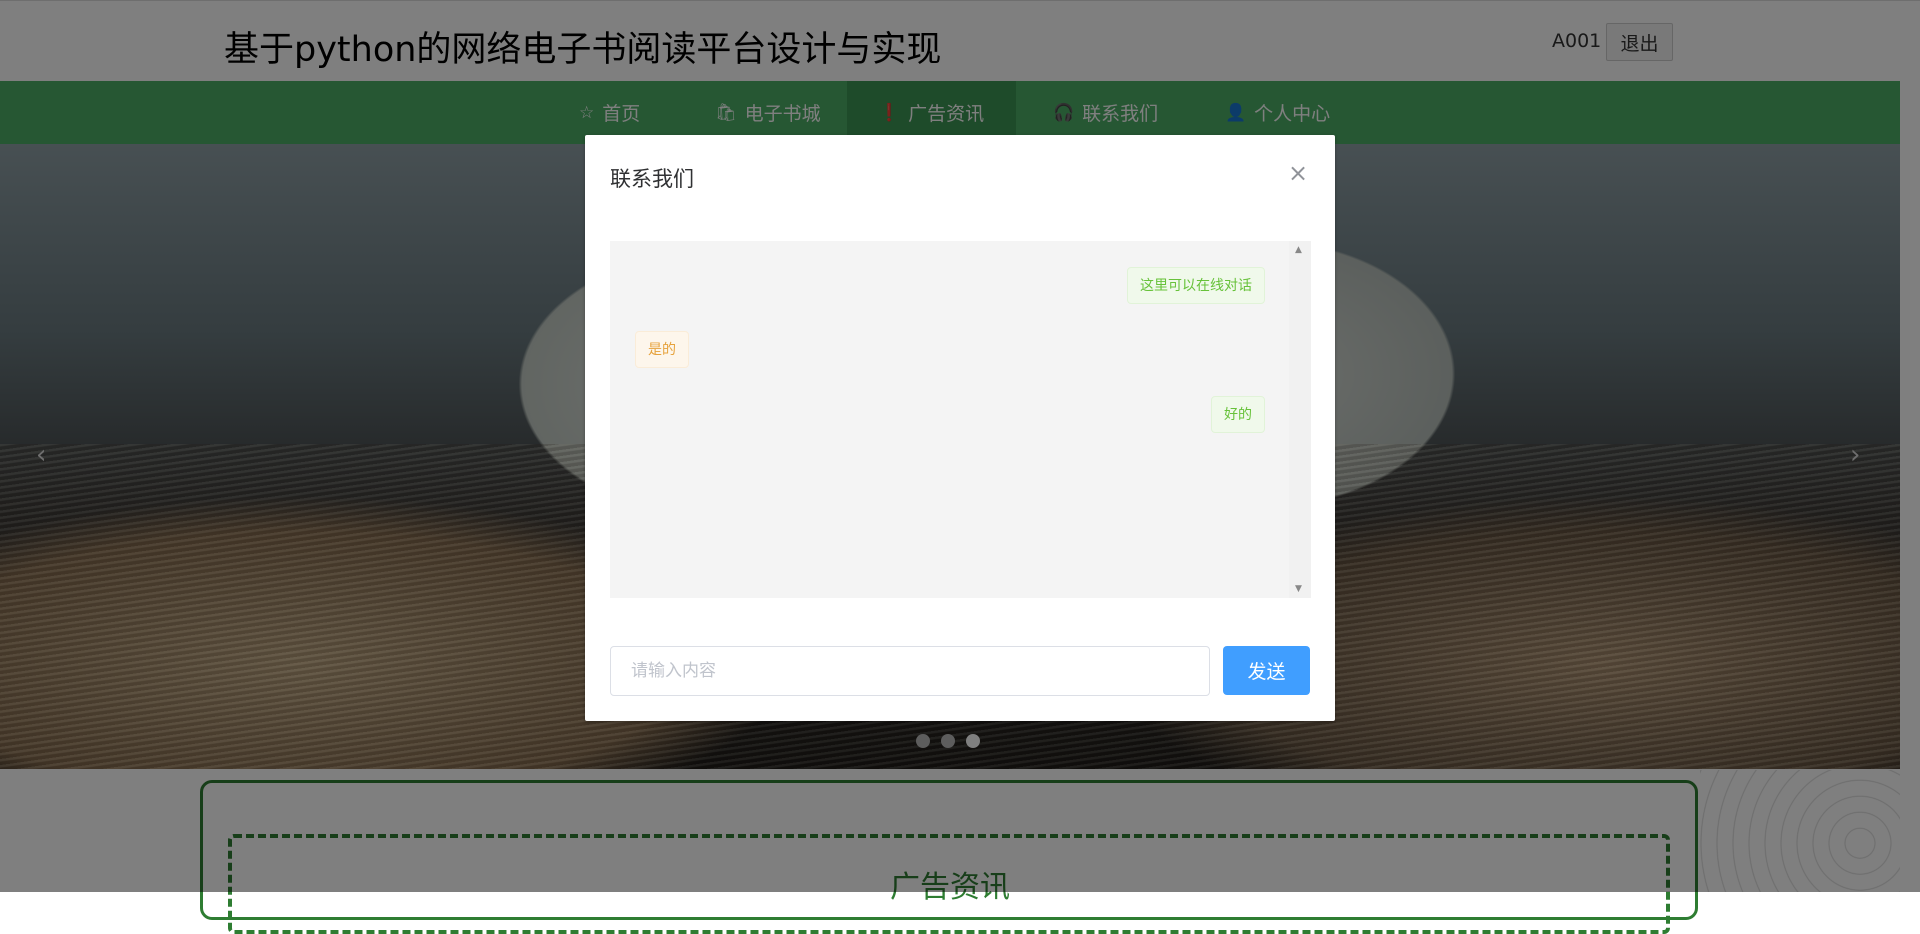 Image resolution: width=1920 pixels, height=934 pixels. I want to click on message-input, so click(910, 671).